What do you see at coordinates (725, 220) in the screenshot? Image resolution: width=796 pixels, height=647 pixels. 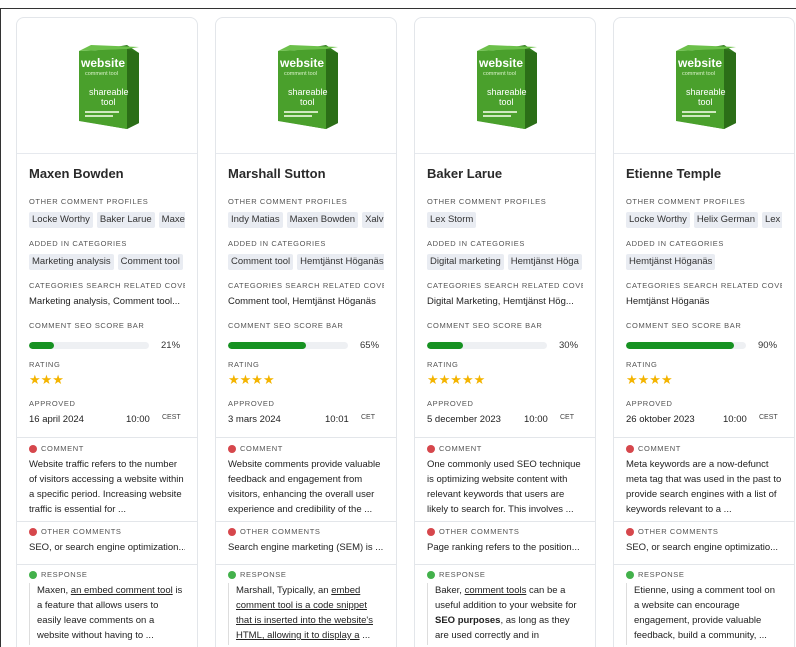 I see `profile-chip: Helix German` at bounding box center [725, 220].